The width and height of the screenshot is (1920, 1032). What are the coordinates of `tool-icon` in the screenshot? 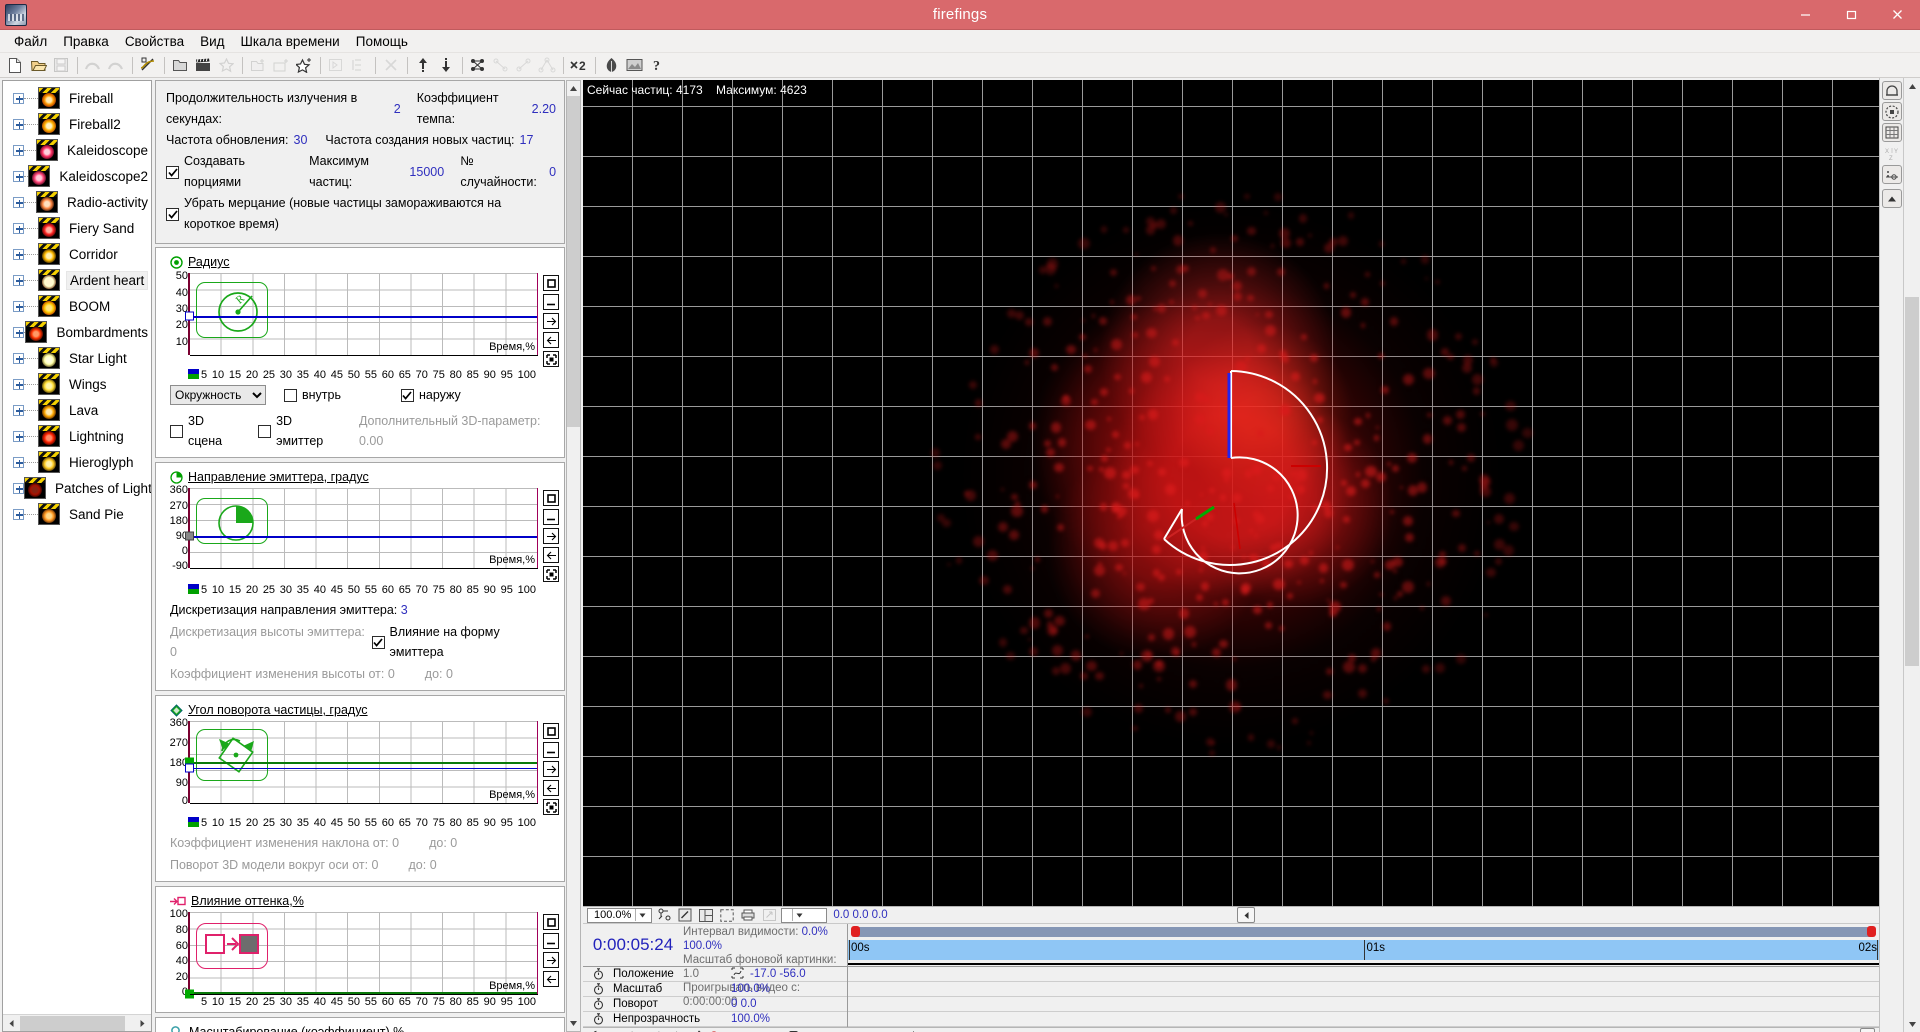 It's located at (594, 1030).